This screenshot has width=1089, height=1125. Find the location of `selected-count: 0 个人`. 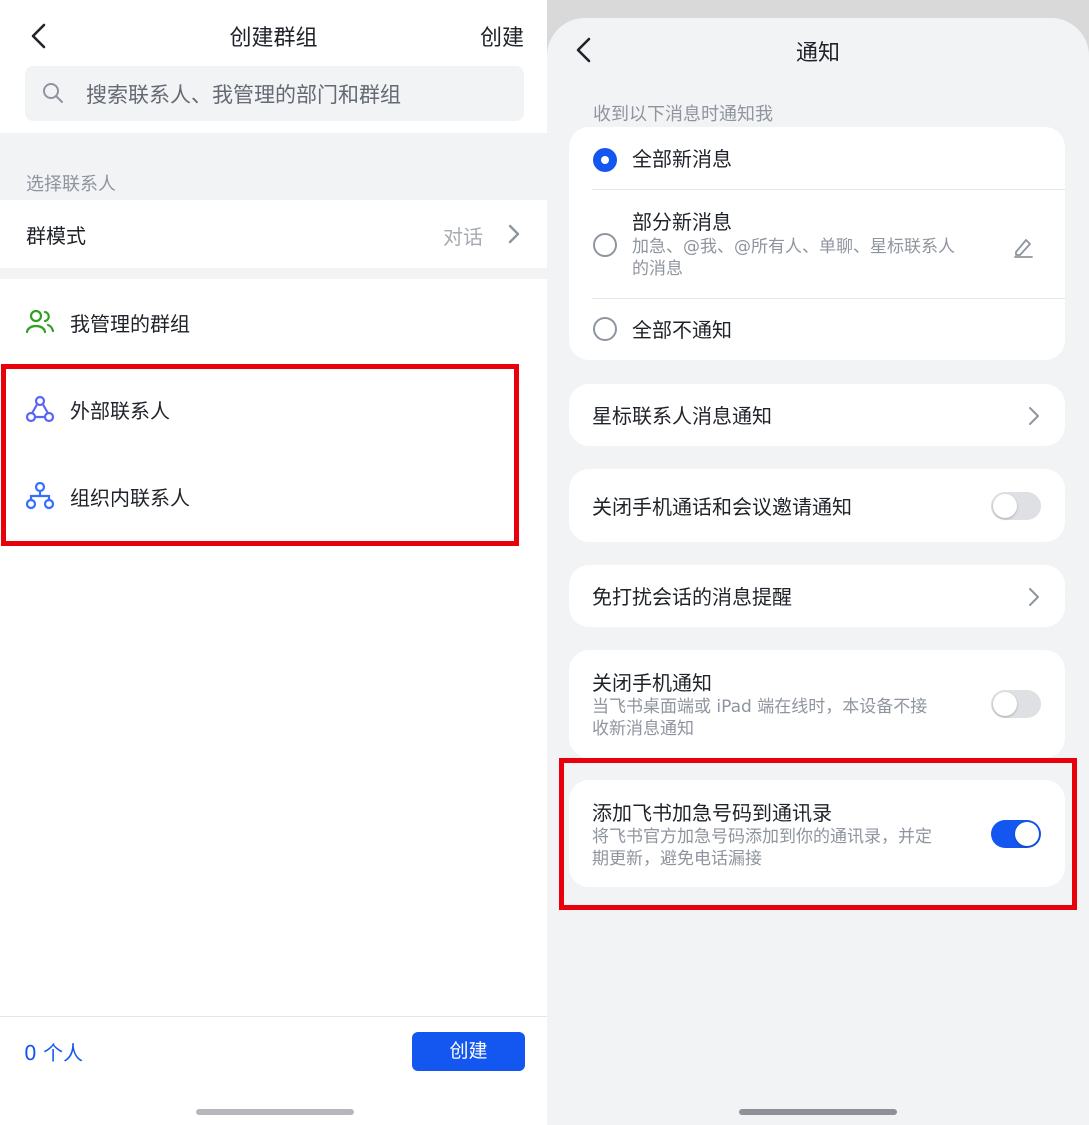

selected-count: 0 个人 is located at coordinates (54, 1053).